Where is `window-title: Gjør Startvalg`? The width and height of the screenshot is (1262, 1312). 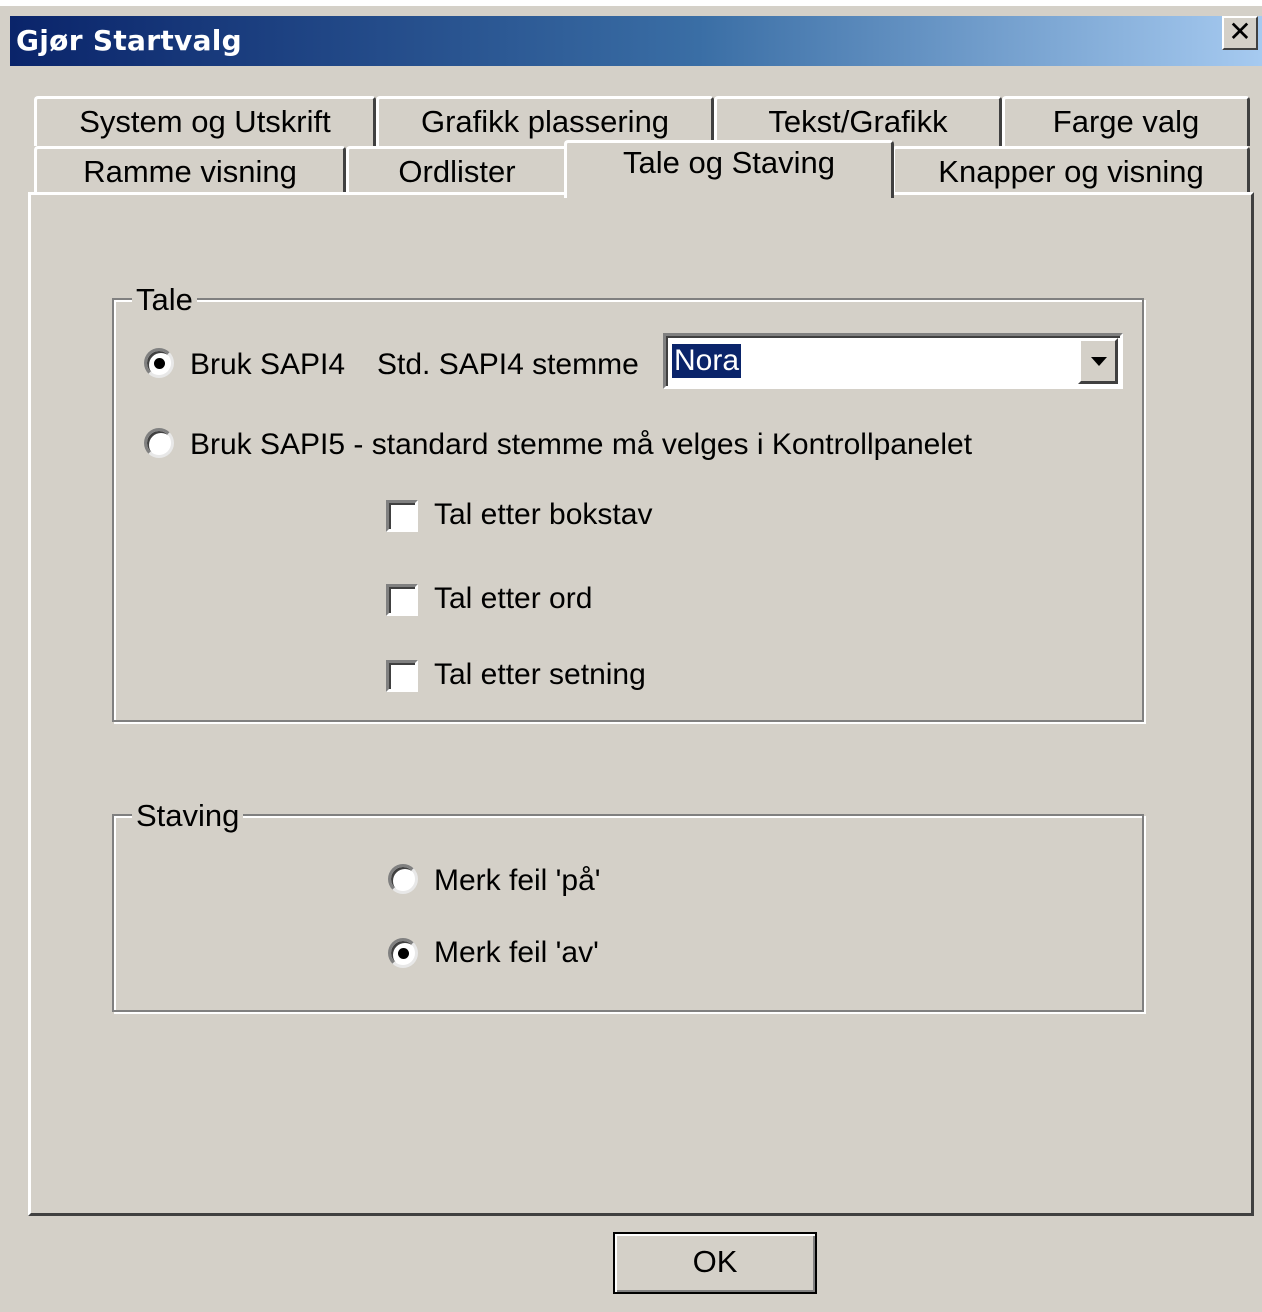 window-title: Gjør Startvalg is located at coordinates (129, 40).